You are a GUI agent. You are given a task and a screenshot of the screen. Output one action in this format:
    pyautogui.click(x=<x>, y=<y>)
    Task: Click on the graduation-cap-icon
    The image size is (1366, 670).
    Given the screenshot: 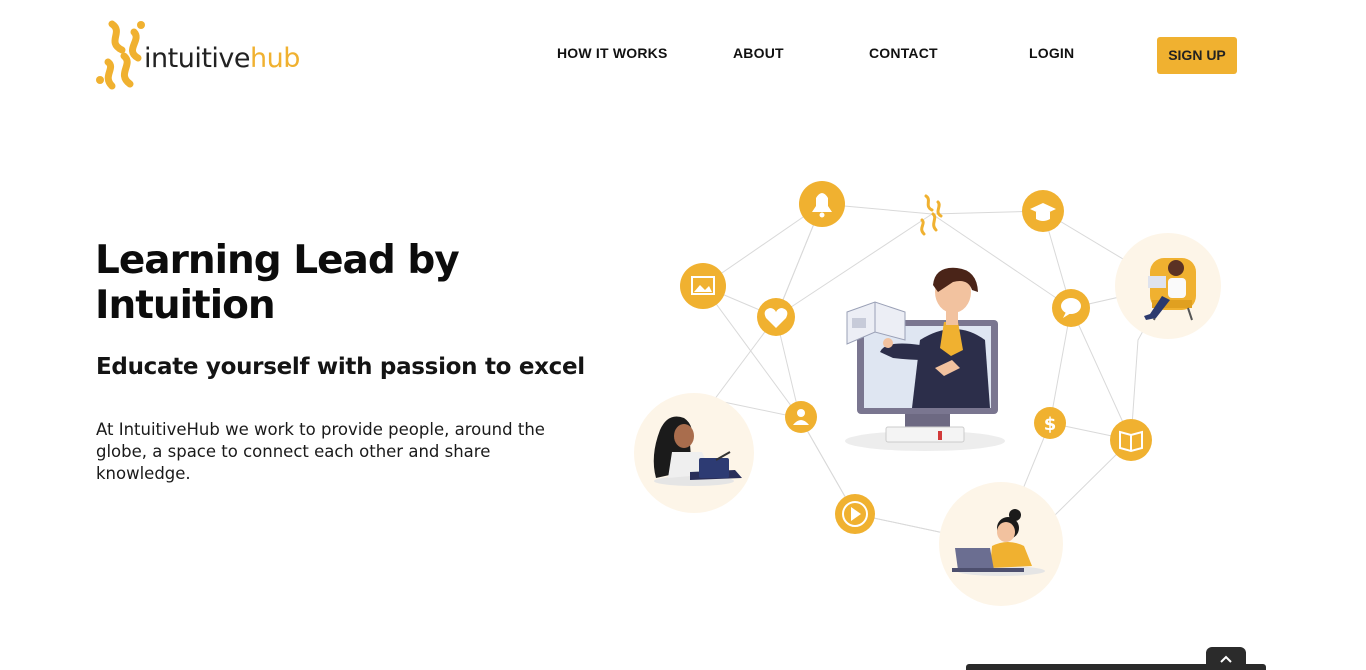 What is the action you would take?
    pyautogui.click(x=1043, y=211)
    